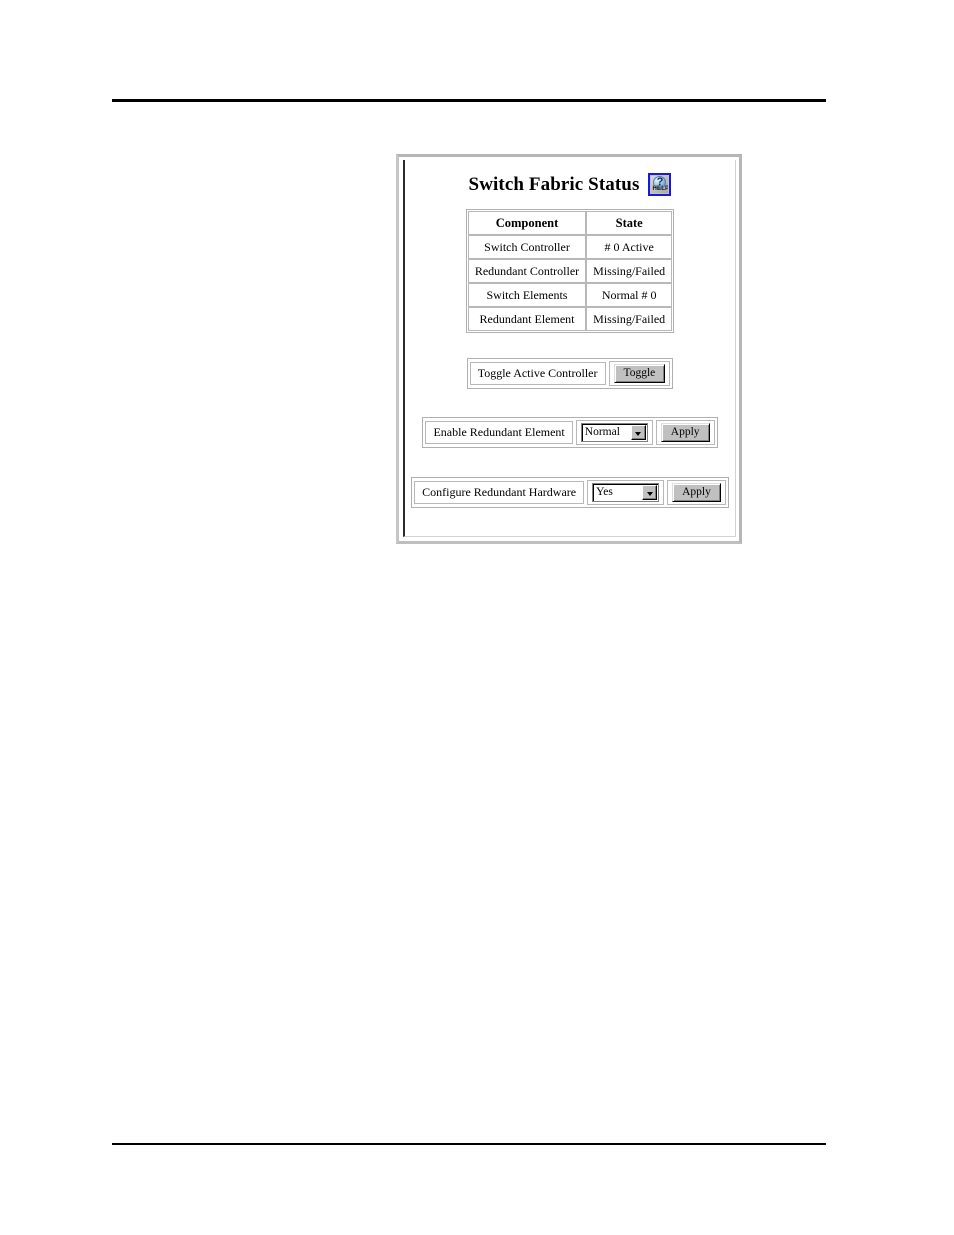 This screenshot has width=954, height=1235. I want to click on table-row: Redundant Controller Missing/Failed, so click(570, 271).